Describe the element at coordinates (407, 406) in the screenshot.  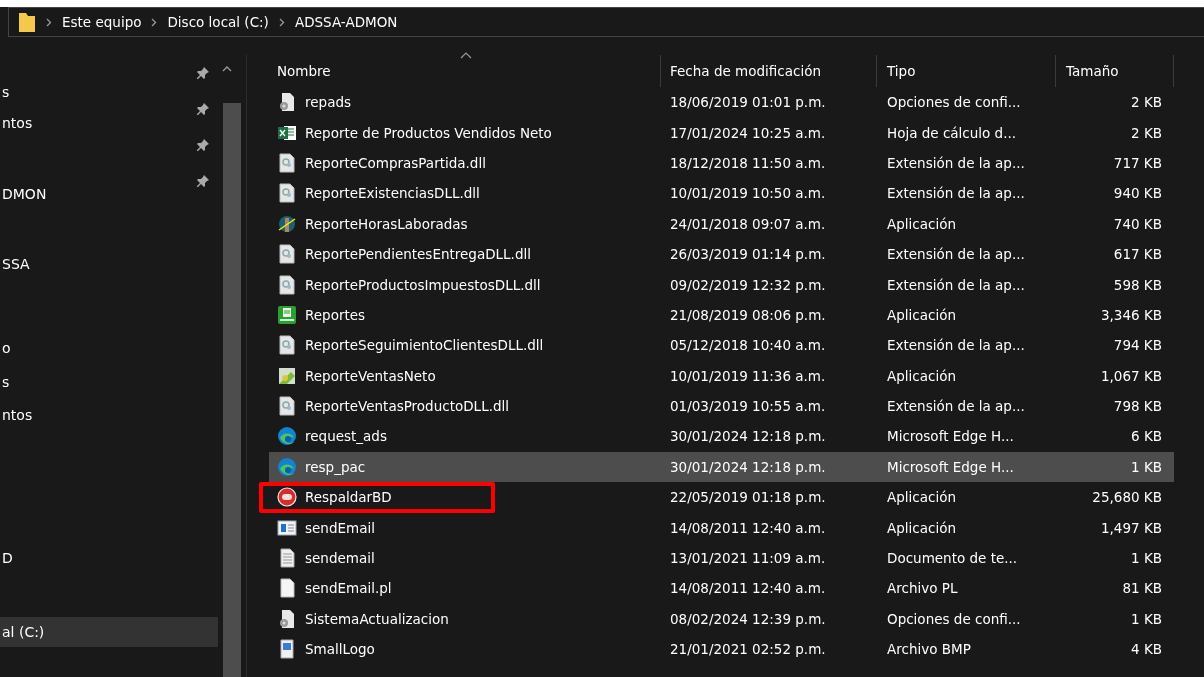
I see `file-name: ReporteVentasProductoDLL.dll` at that location.